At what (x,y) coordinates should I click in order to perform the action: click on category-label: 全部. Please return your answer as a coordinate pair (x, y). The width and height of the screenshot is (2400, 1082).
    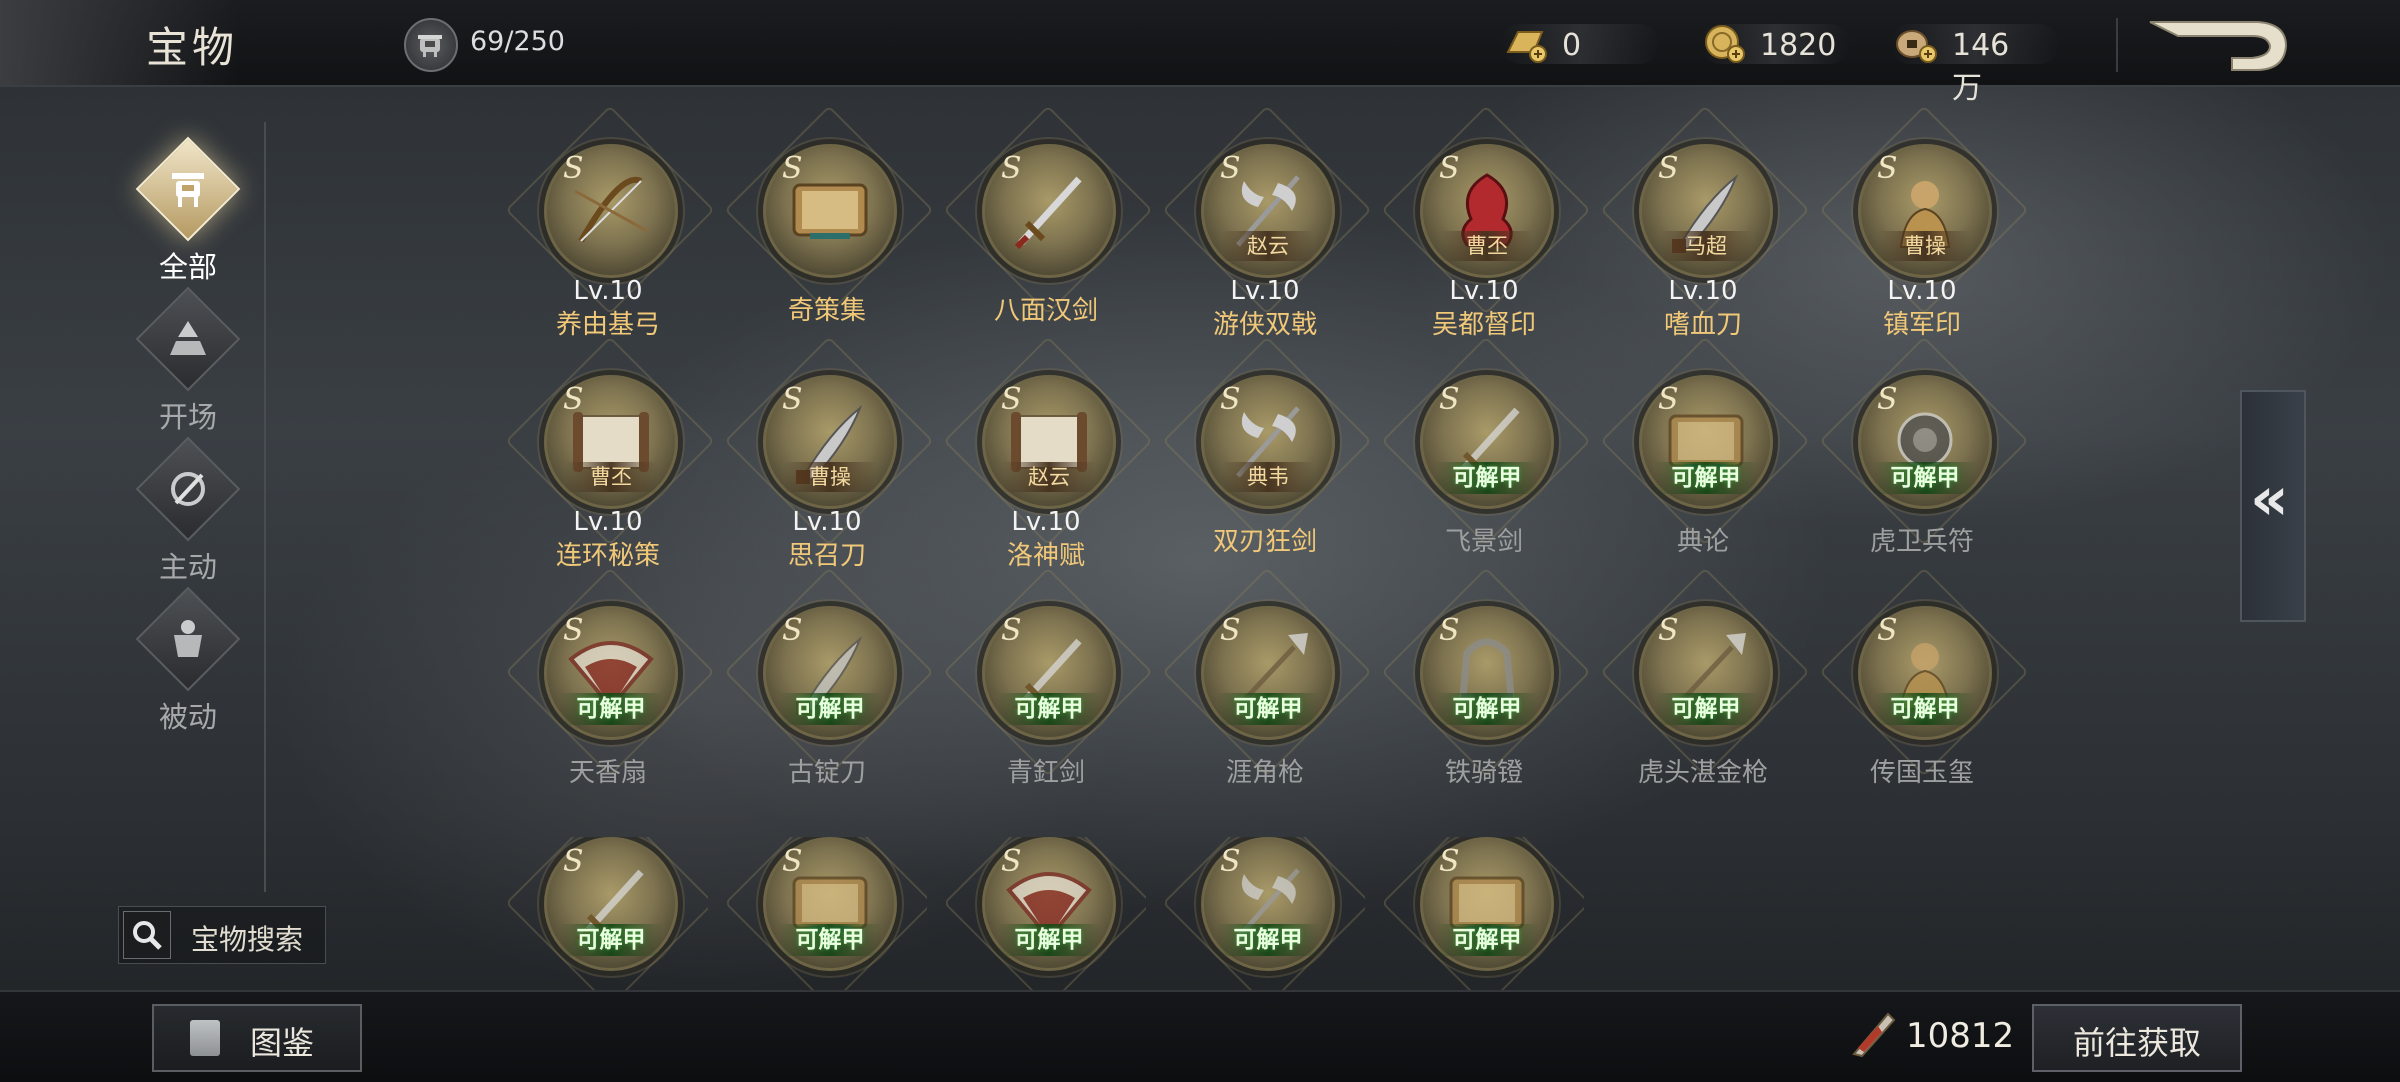
    Looking at the image, I should click on (187, 267).